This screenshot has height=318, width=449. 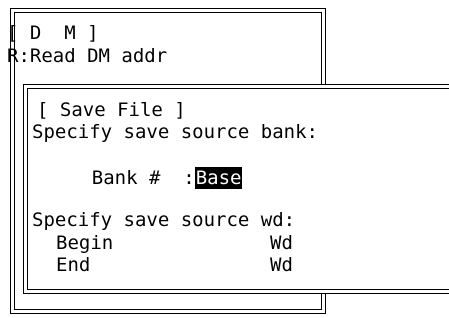 I want to click on end-wd-field: Wd, so click(x=281, y=265).